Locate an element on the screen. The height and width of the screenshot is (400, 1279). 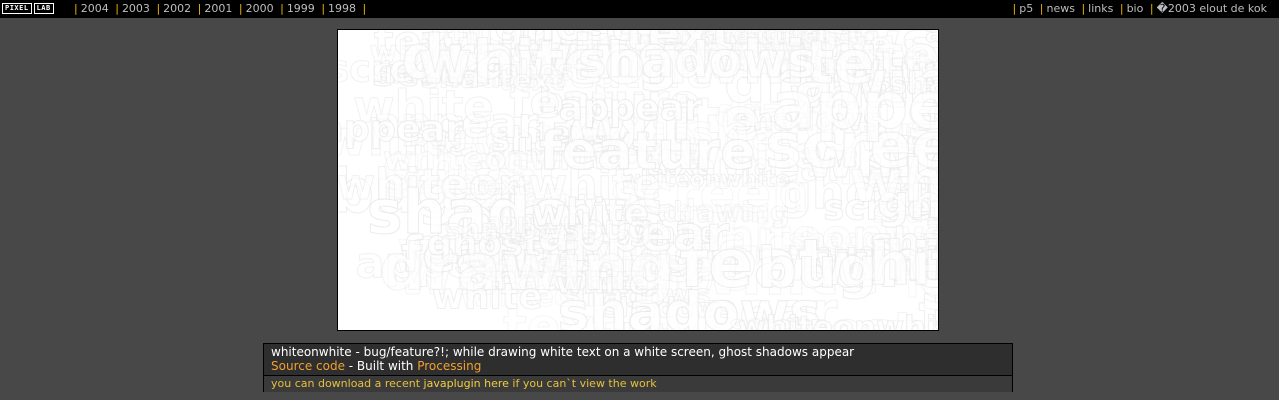
download-pre-text: you can download a recent is located at coordinates (347, 383).